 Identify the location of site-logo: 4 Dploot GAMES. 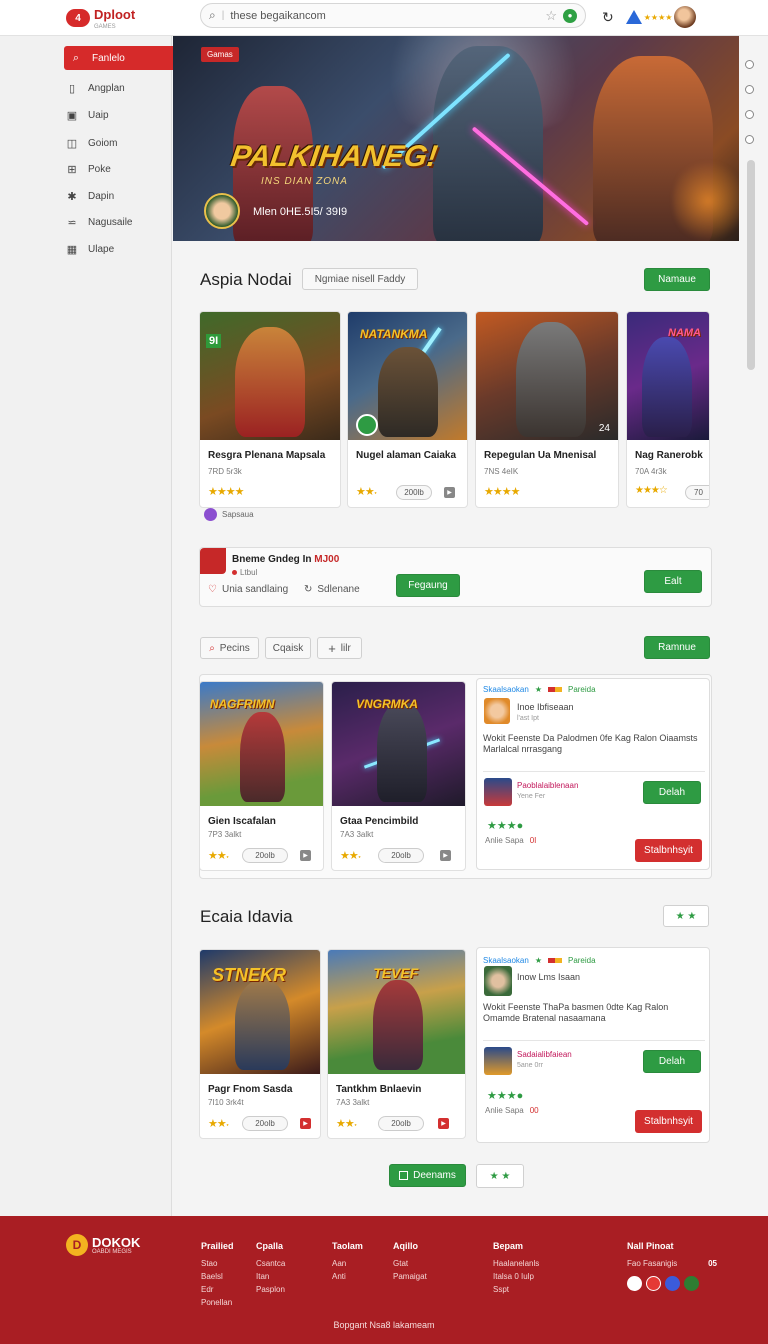
(100, 18).